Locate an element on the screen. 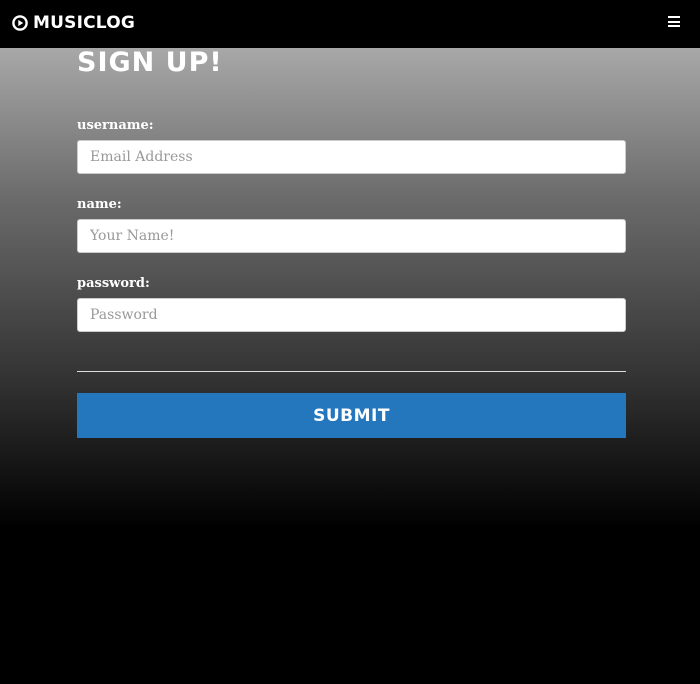 The width and height of the screenshot is (700, 684). play-circle-icon is located at coordinates (20, 23).